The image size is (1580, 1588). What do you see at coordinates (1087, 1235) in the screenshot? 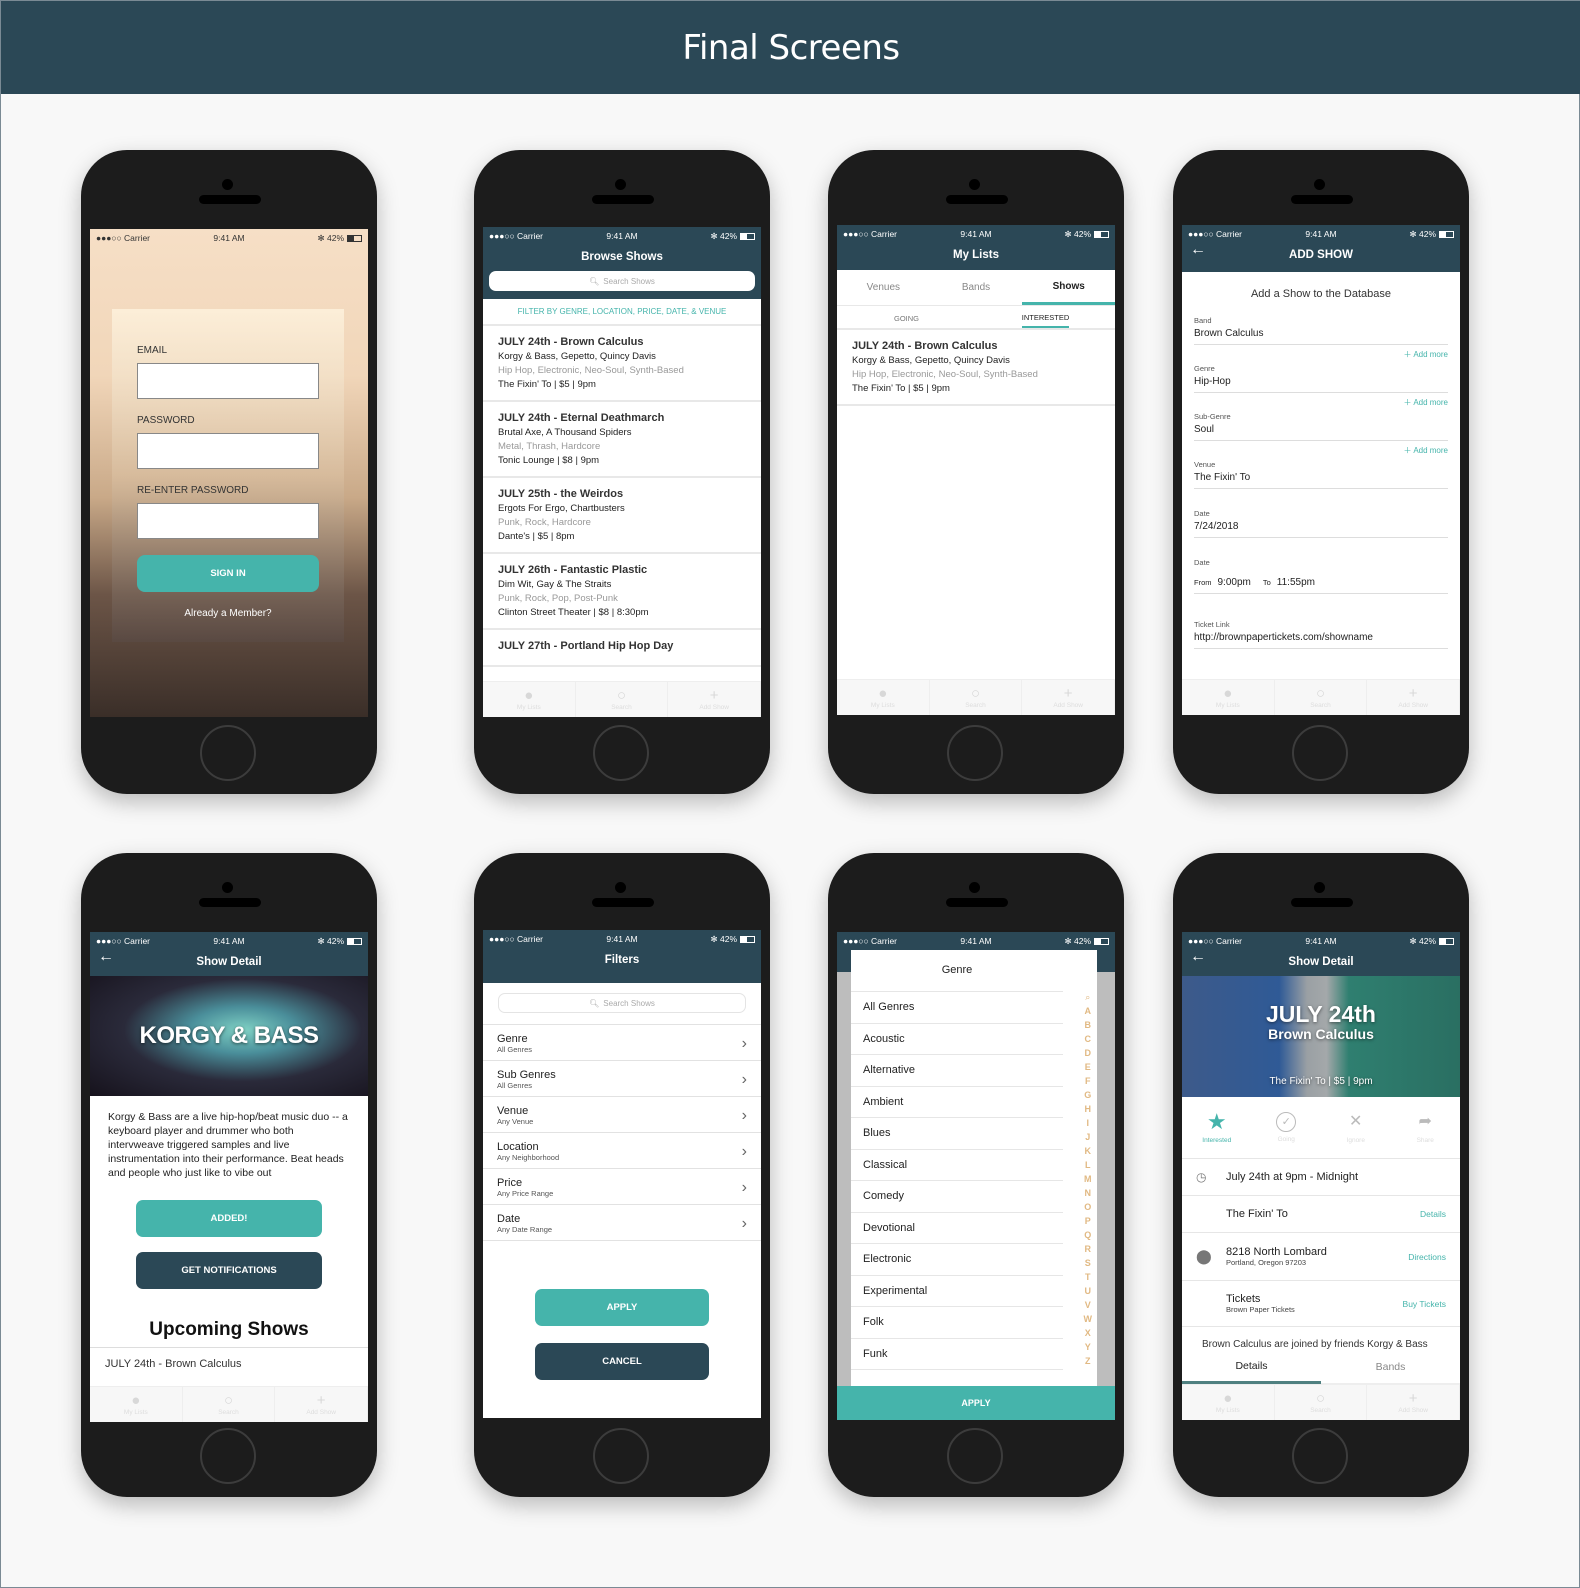
I see `index-letter: Q` at bounding box center [1087, 1235].